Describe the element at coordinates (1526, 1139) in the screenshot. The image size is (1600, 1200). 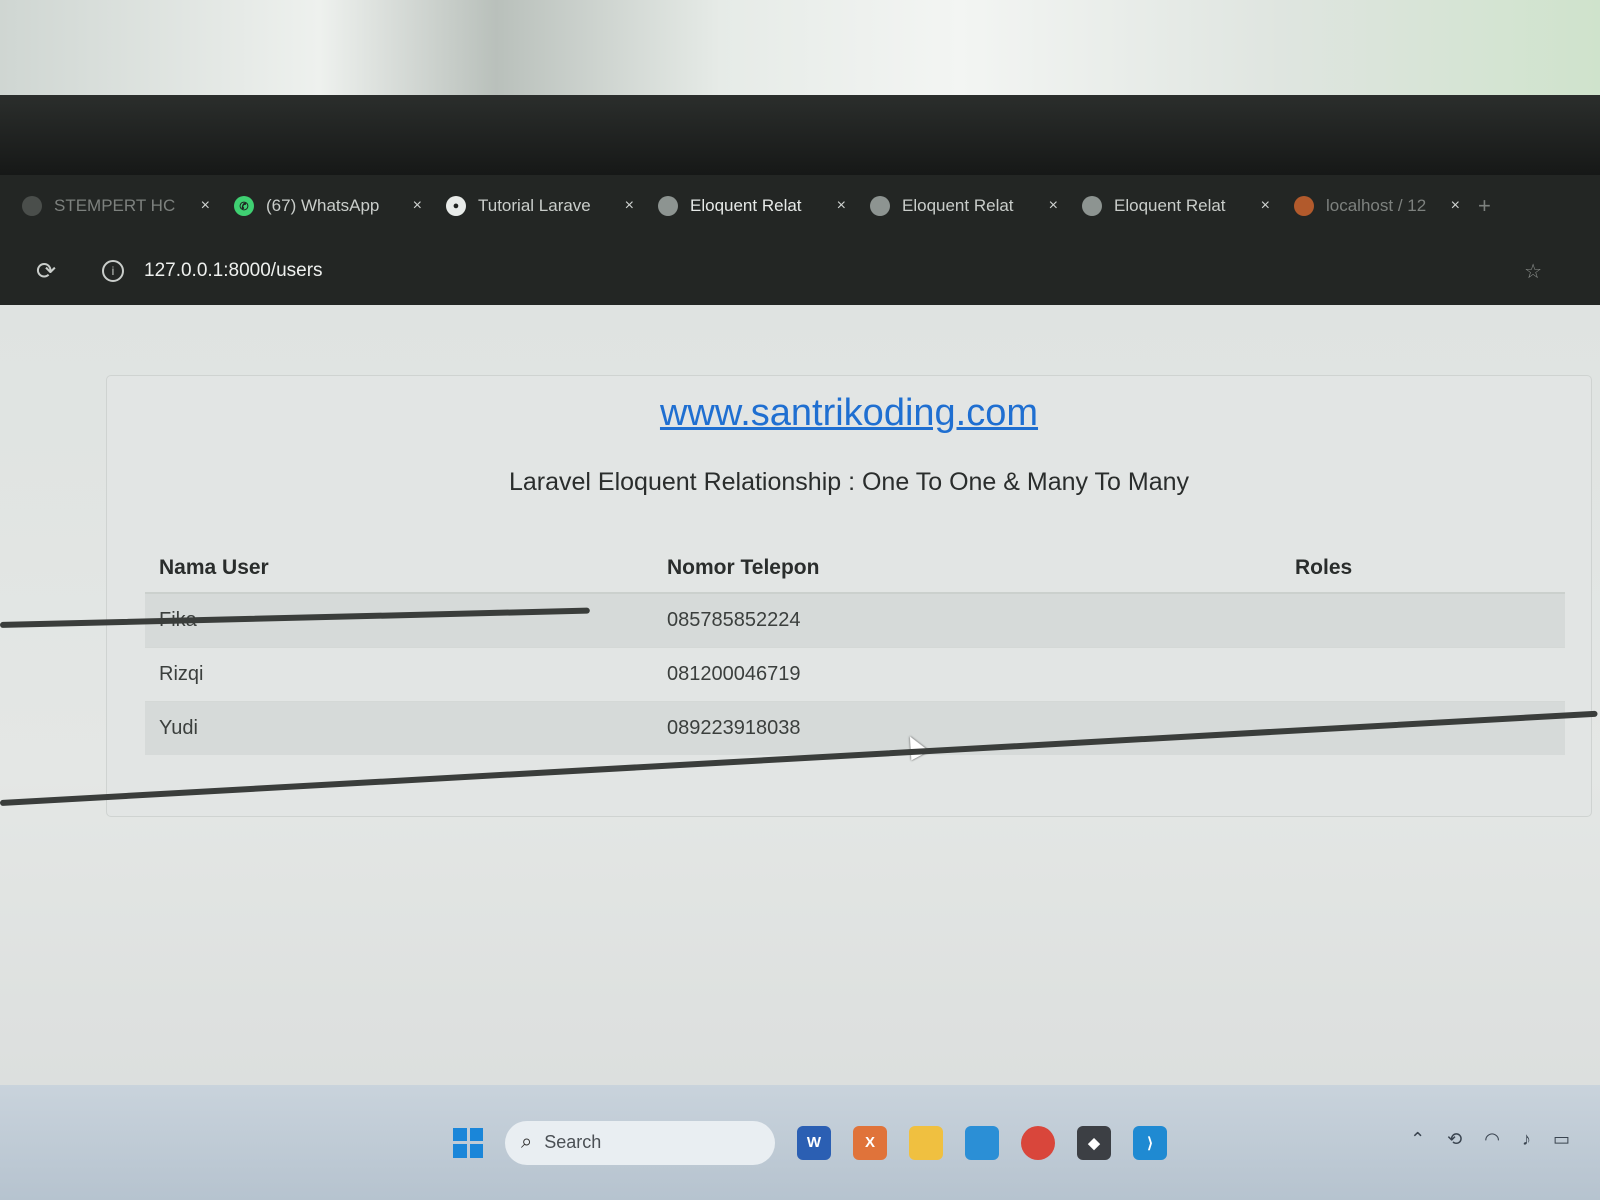
I see `volume-icon: ♪` at that location.